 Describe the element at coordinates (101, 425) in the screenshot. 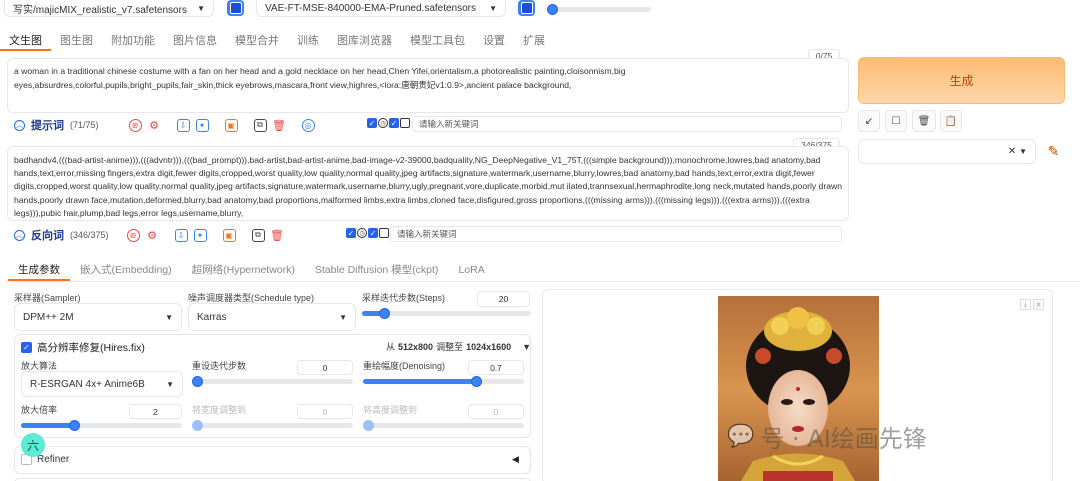

I see `scale-slider` at that location.